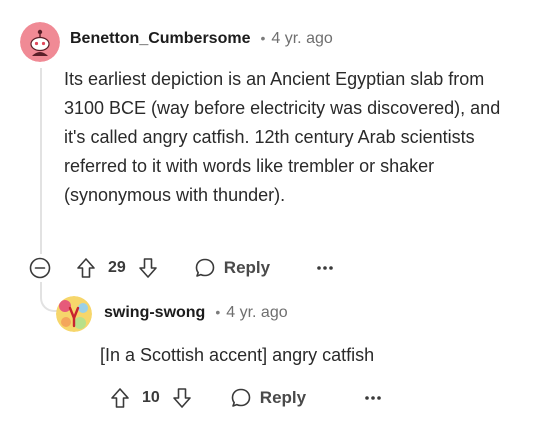 The height and width of the screenshot is (426, 540). I want to click on comment-body: [In a Scottish accent] angry catfish, so click(237, 355).